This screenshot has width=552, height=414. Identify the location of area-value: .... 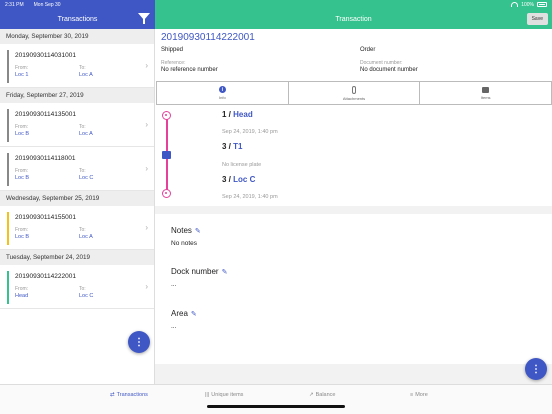
(174, 326).